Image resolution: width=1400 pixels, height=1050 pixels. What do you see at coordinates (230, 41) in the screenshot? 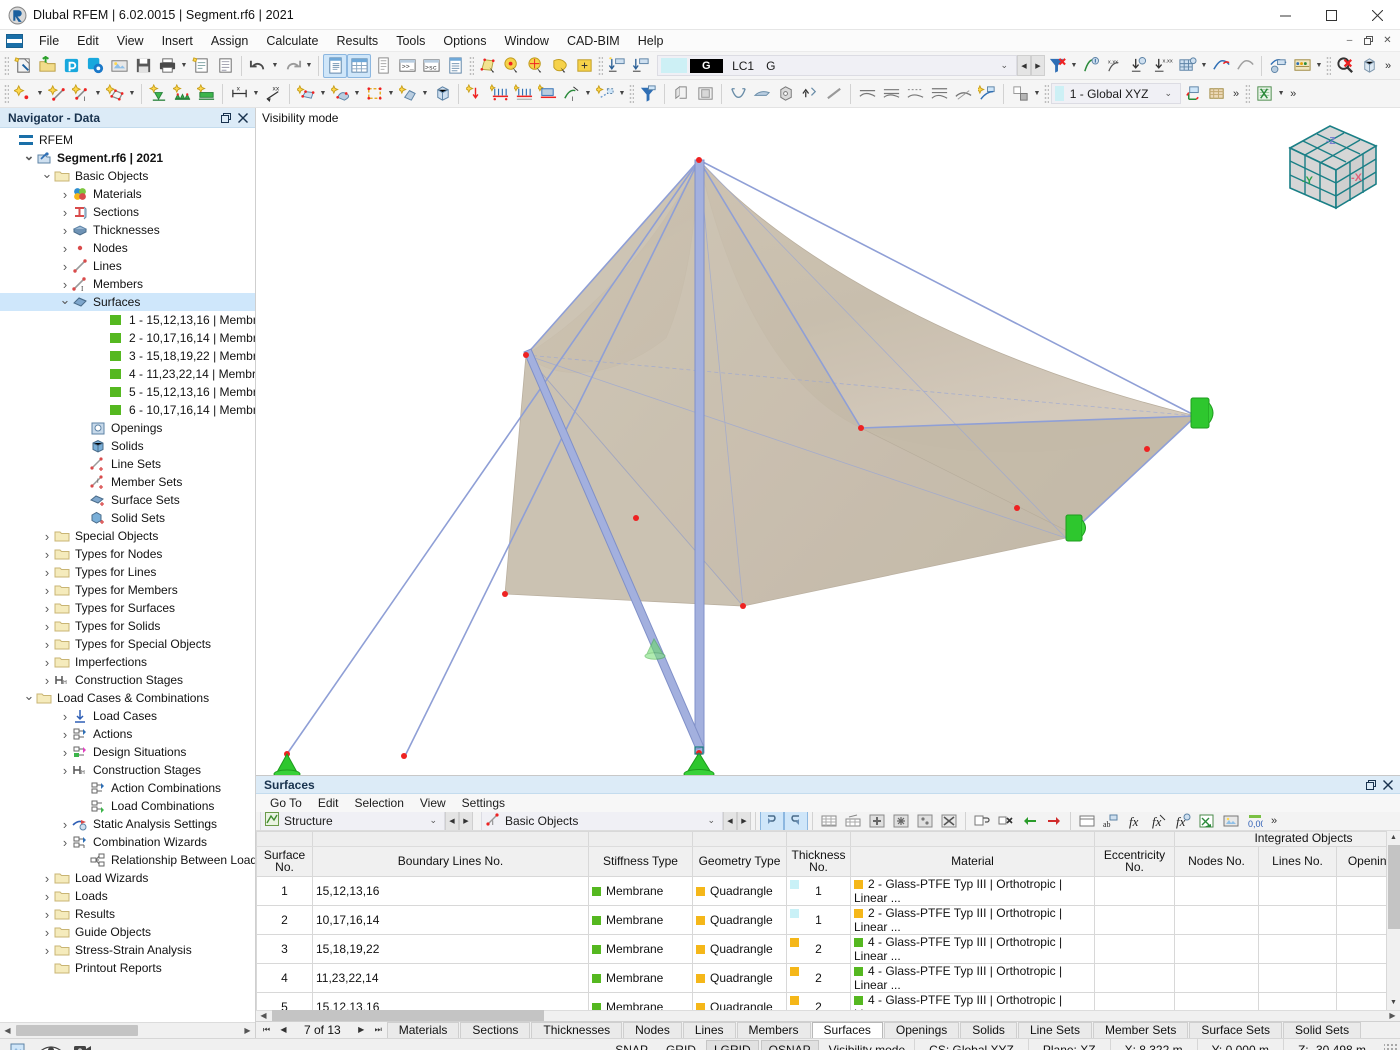
I see `menu-assign: Assign` at bounding box center [230, 41].